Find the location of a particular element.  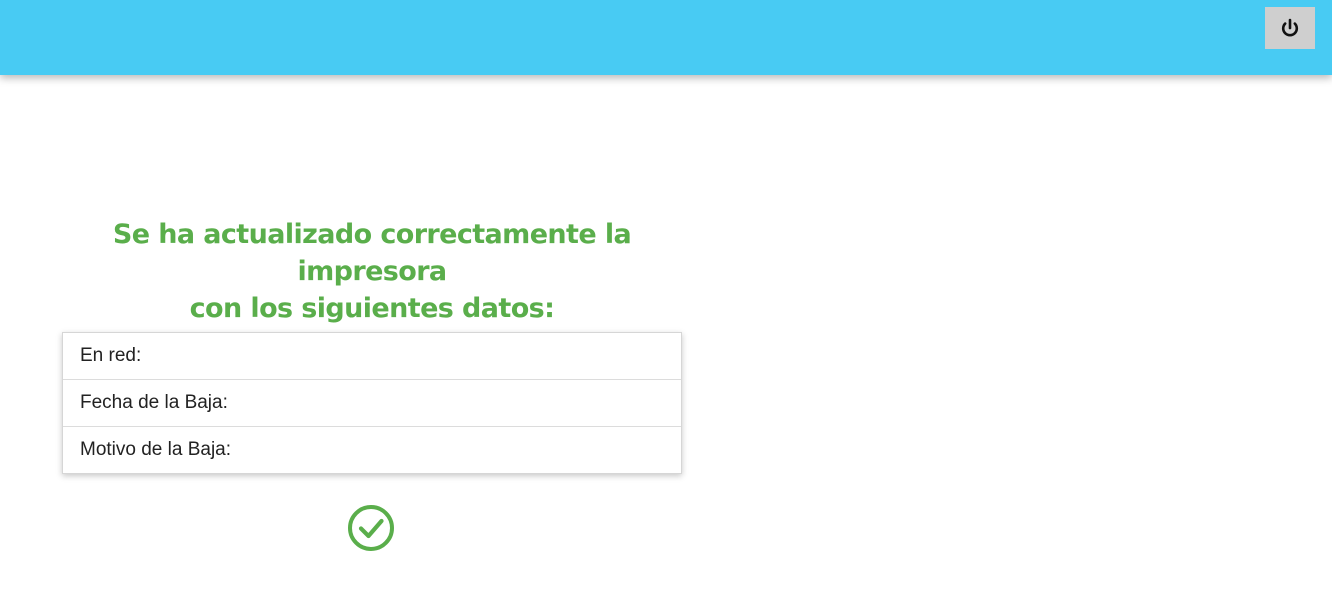

list-item-fecha-baja: Fecha de la Baja: is located at coordinates (372, 403).